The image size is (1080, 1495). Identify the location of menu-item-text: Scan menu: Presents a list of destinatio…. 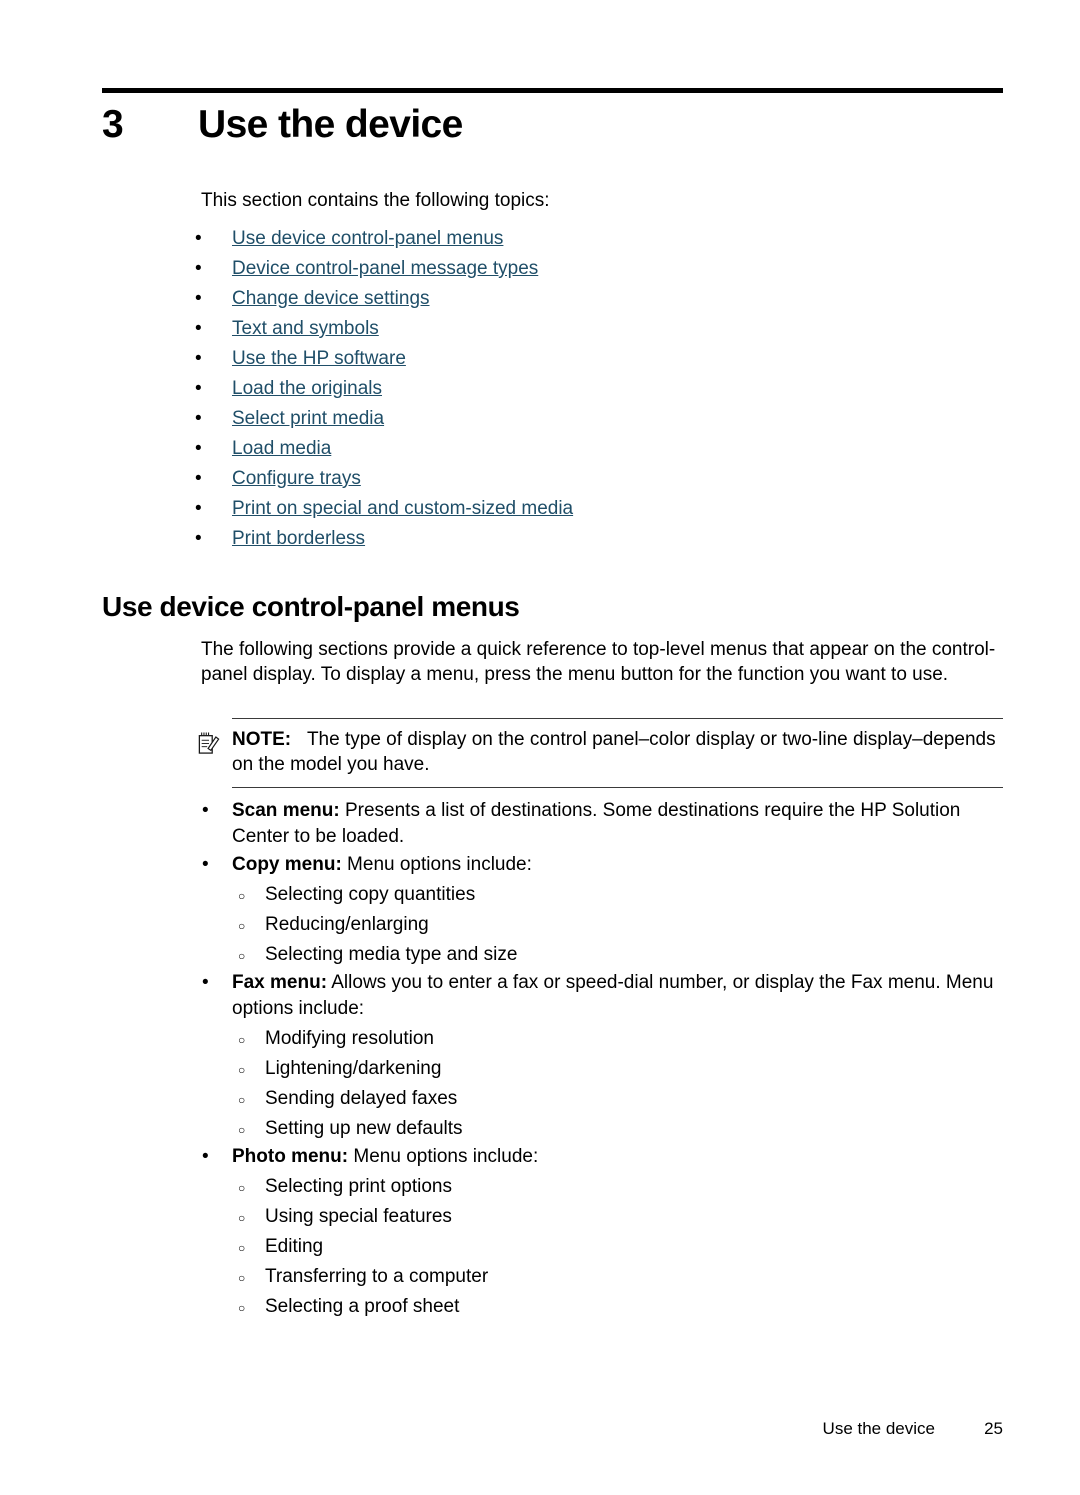
(618, 825).